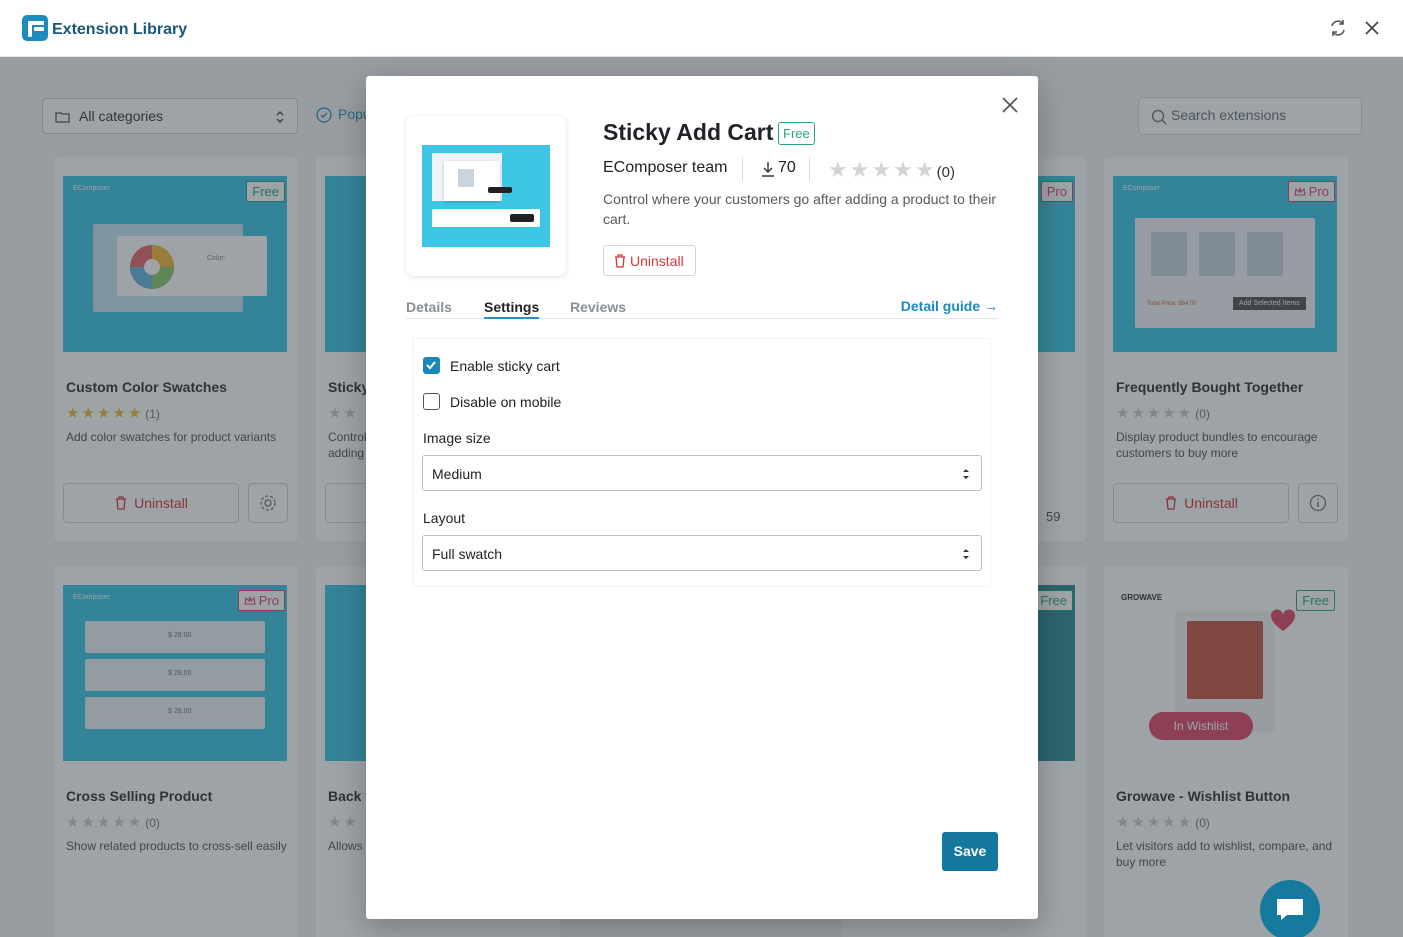 The height and width of the screenshot is (937, 1403). What do you see at coordinates (505, 366) in the screenshot?
I see `enable-sticky-cart-label: Enable sticky cart` at bounding box center [505, 366].